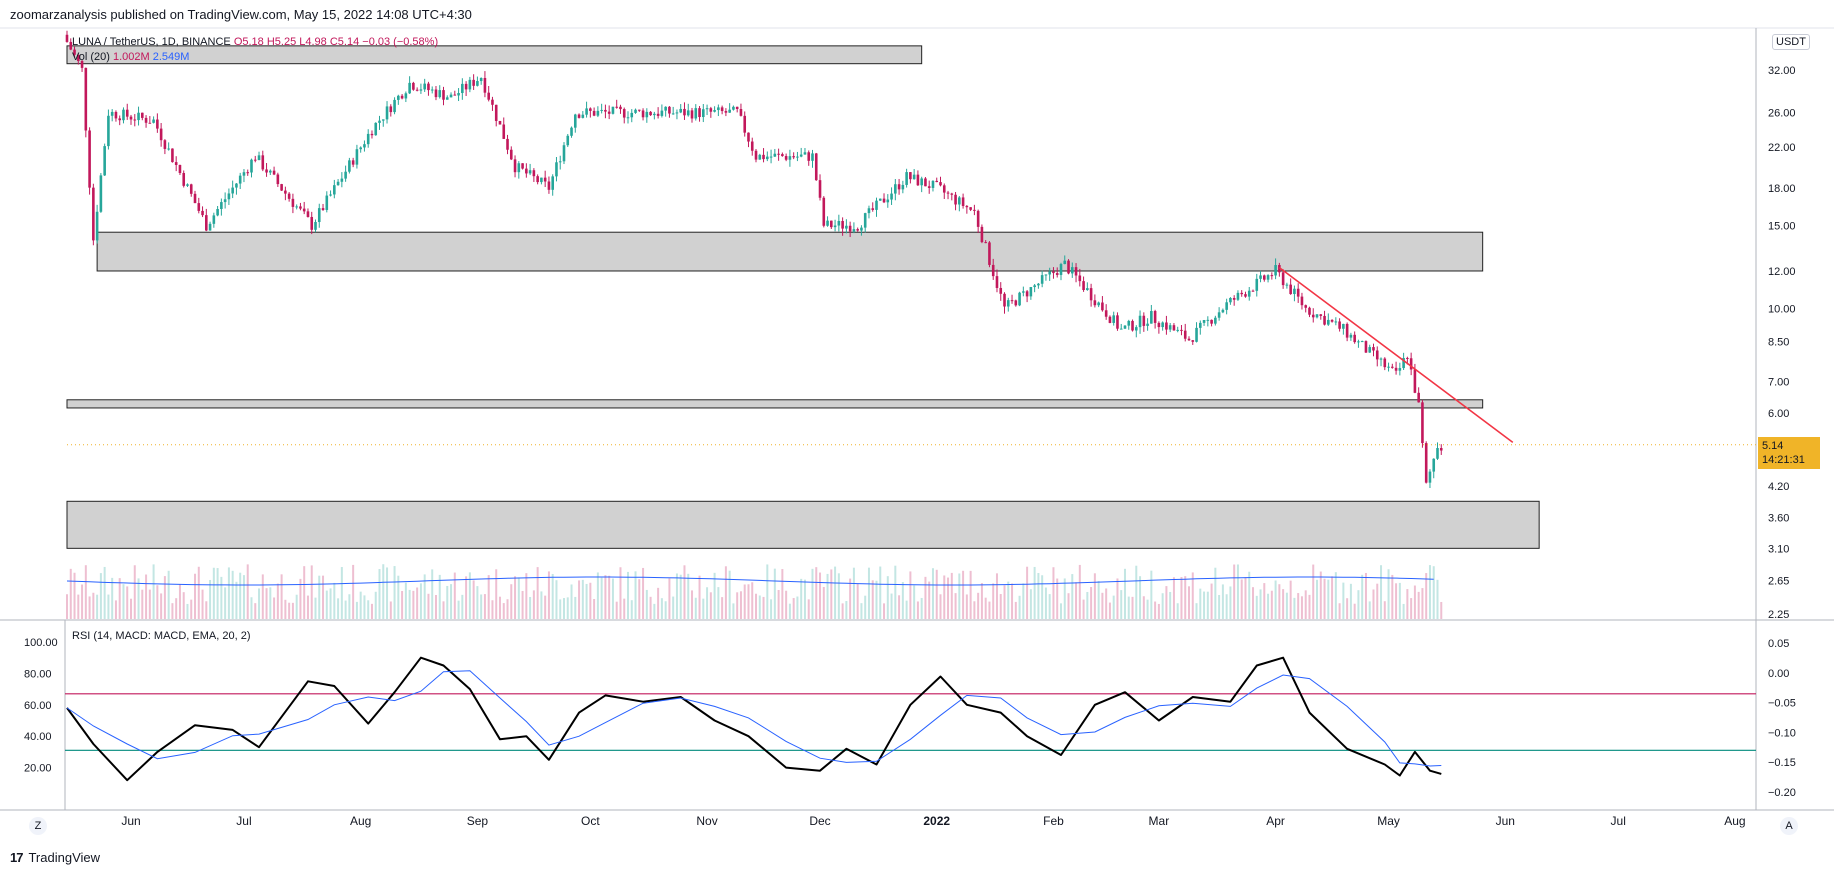  I want to click on volume-label: Vol (20), so click(91, 57).